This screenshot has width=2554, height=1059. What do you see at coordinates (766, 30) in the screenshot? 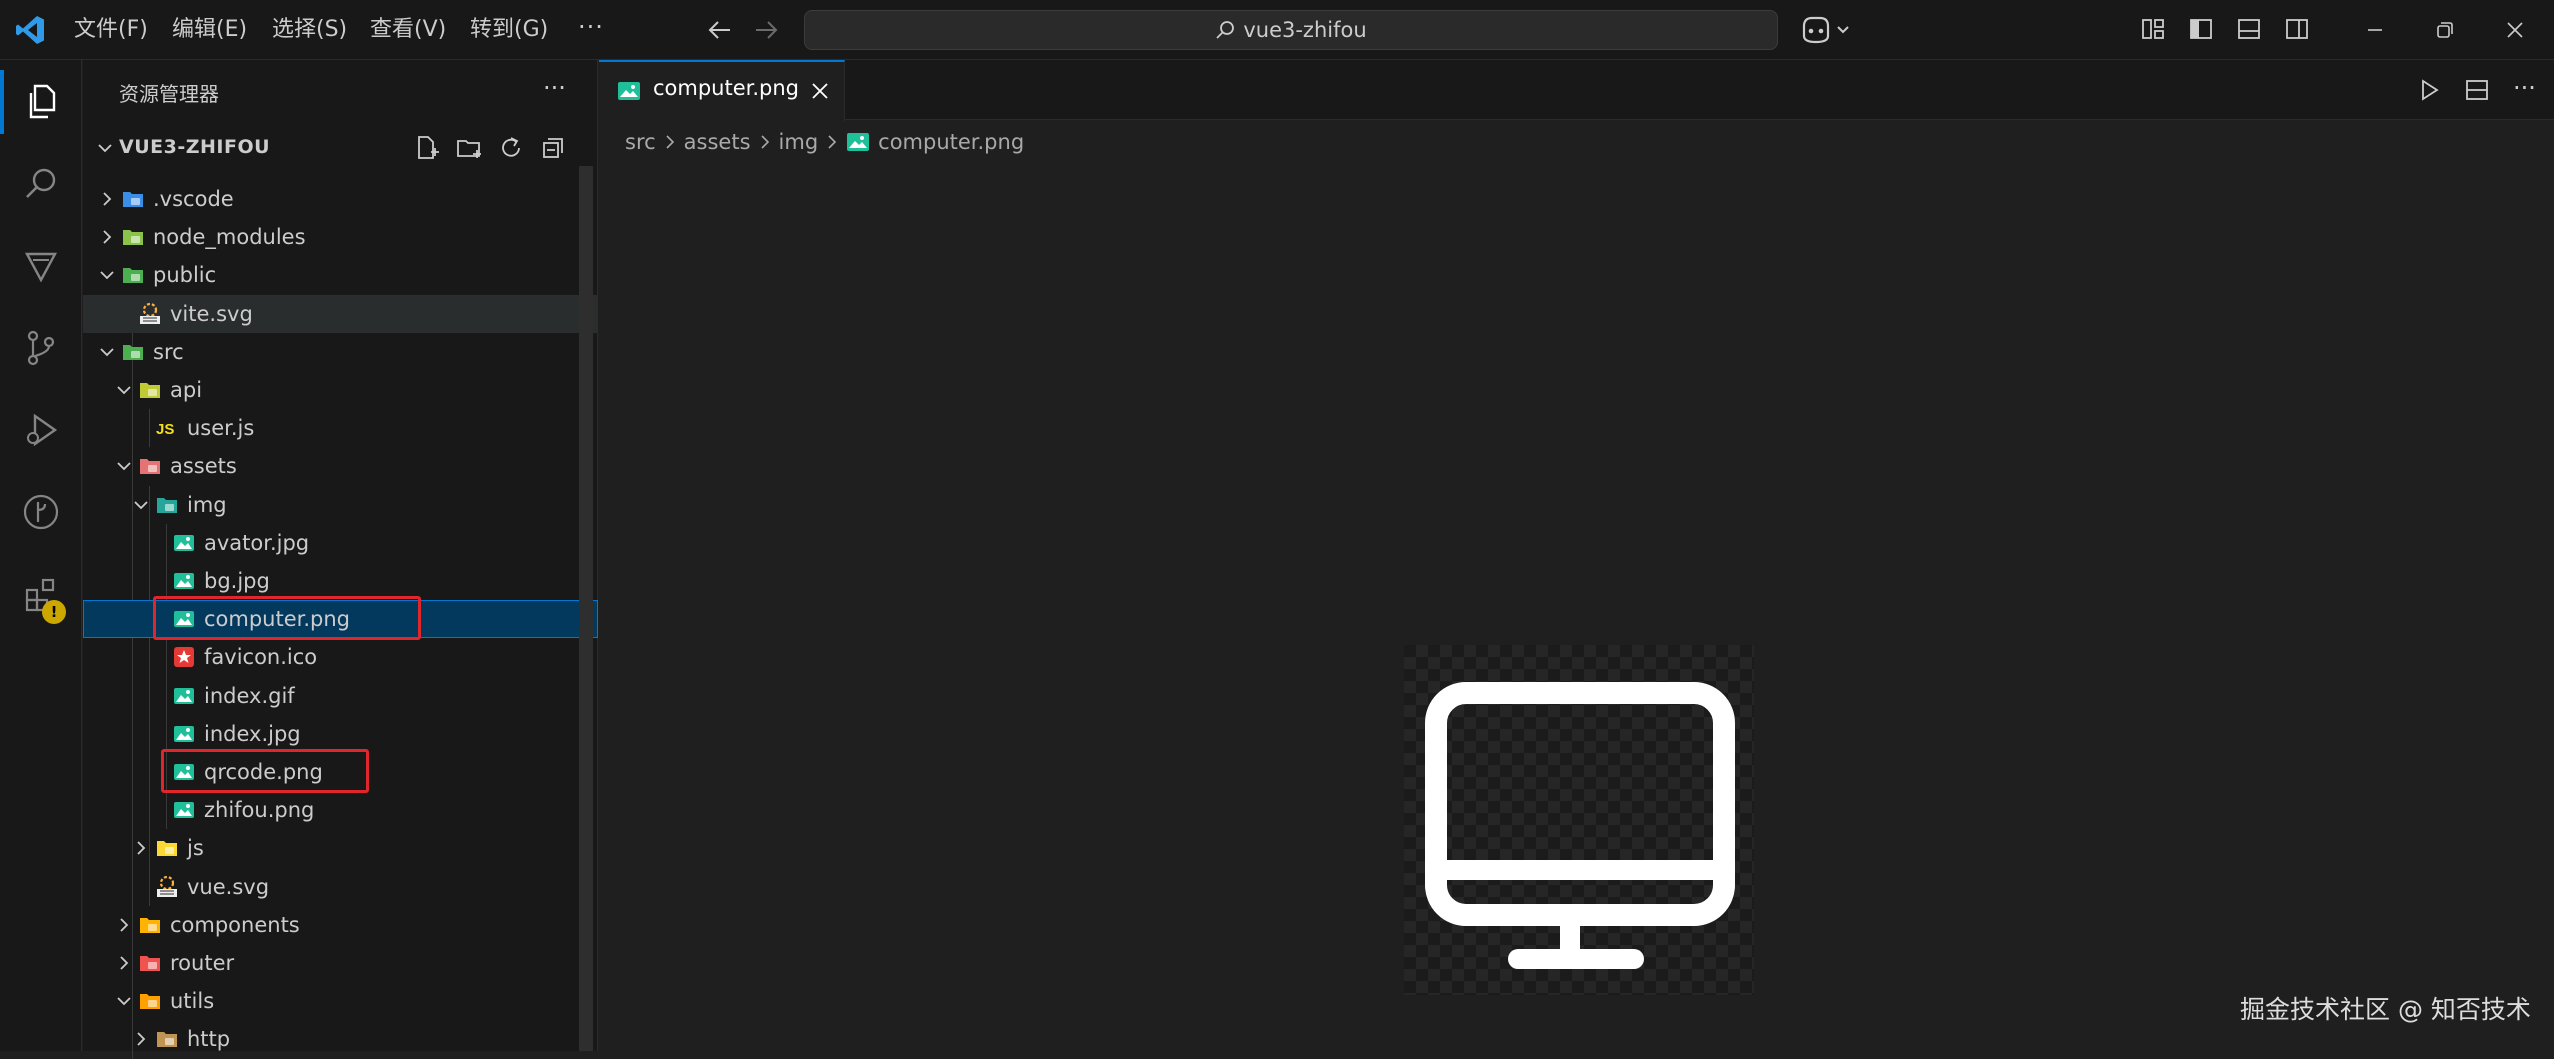
I see `arrow-right-icon` at bounding box center [766, 30].